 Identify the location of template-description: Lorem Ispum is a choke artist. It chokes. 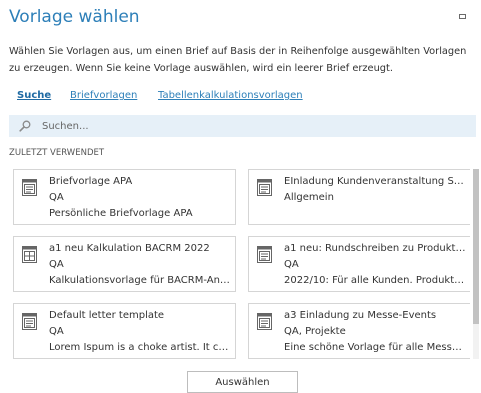
(140, 347).